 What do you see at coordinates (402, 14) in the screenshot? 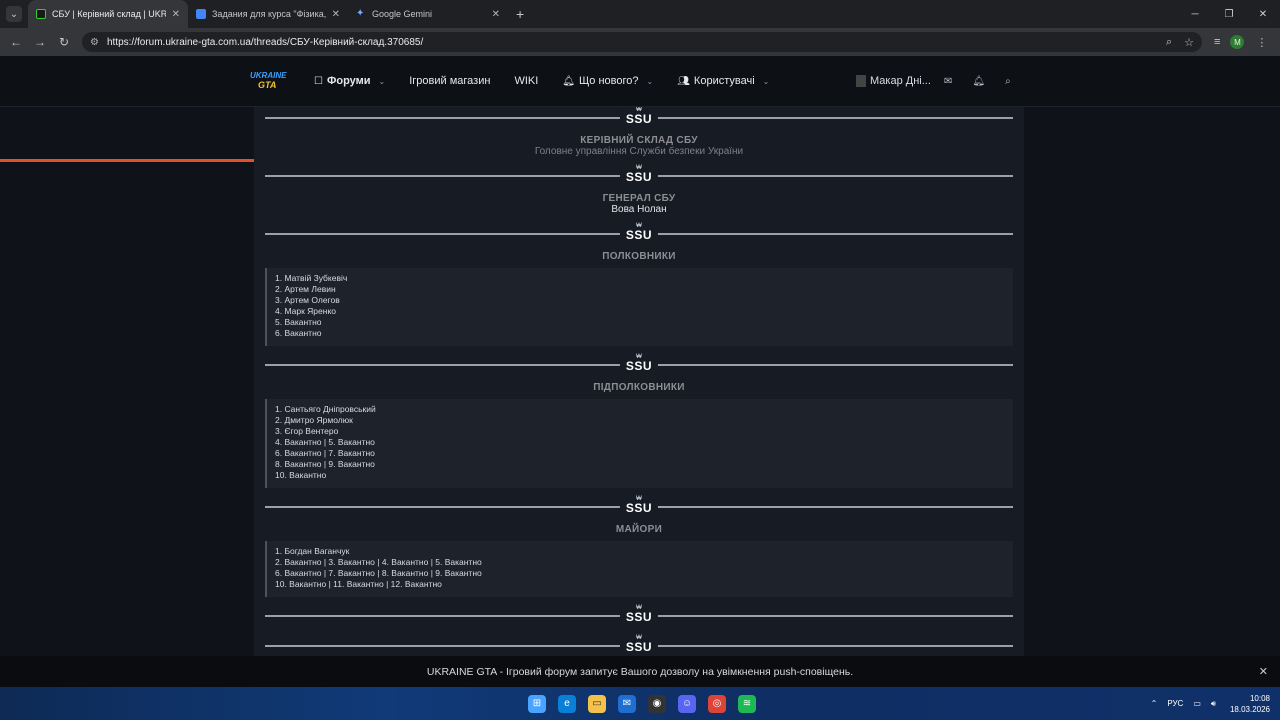
I see `tab-title: Google Gemini` at bounding box center [402, 14].